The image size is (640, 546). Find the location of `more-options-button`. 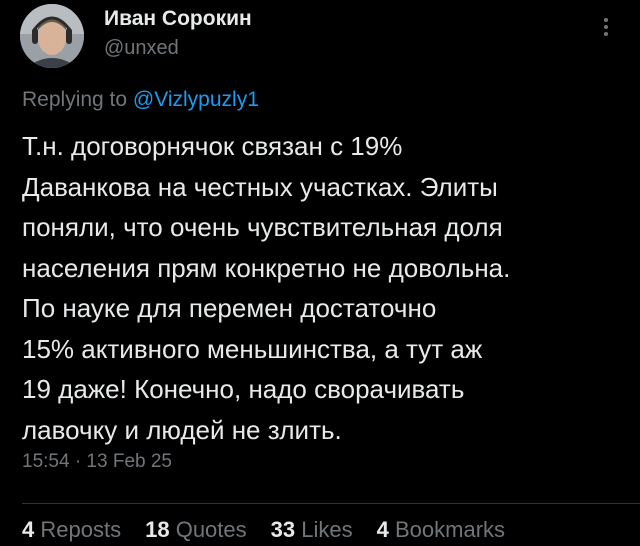

more-options-button is located at coordinates (606, 27).